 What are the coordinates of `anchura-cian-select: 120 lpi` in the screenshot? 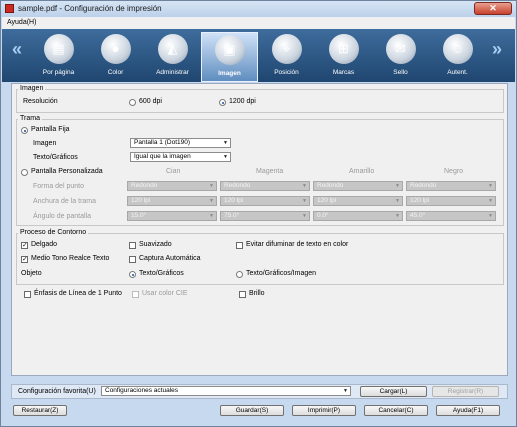 It's located at (172, 201).